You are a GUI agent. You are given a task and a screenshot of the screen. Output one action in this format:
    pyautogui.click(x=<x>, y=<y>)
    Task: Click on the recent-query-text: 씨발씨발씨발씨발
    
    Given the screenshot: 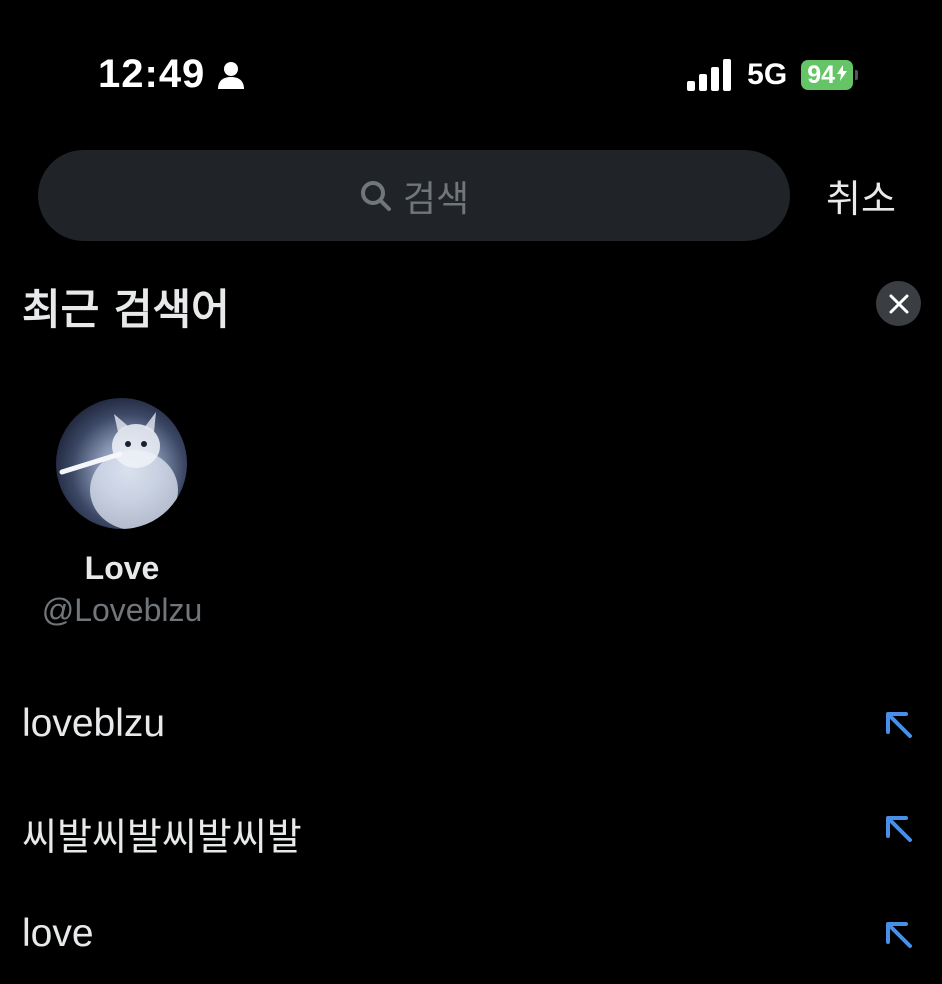 What is the action you would take?
    pyautogui.click(x=162, y=837)
    